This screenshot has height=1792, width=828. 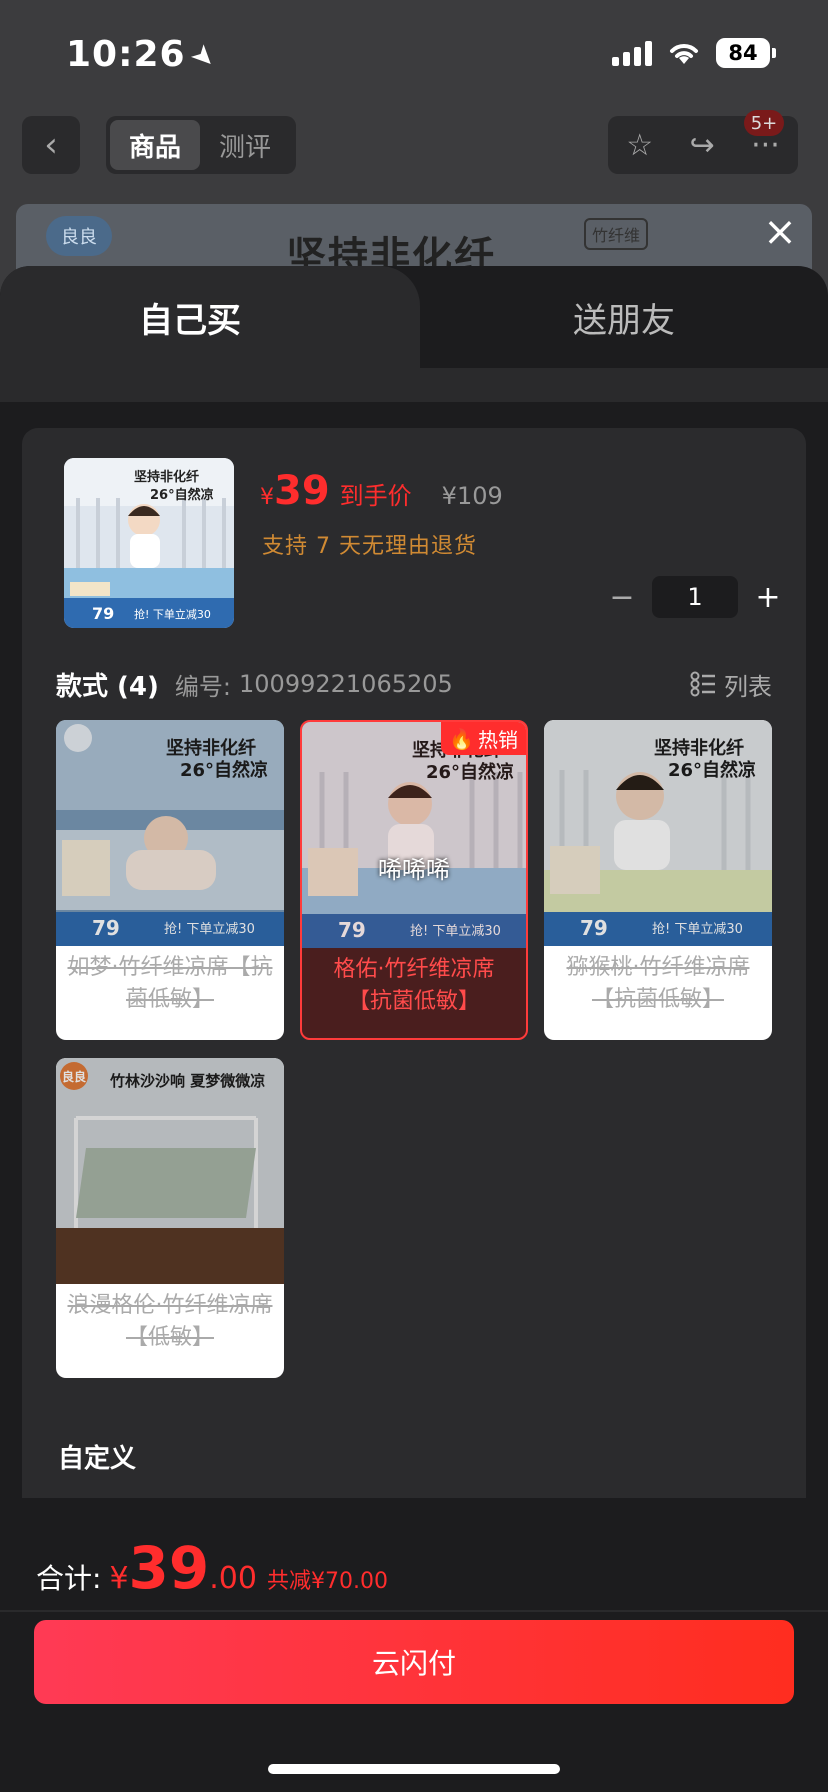 I want to click on option-label: 浪漫格伦·竹纤维凉席【低敏】, so click(x=170, y=1321).